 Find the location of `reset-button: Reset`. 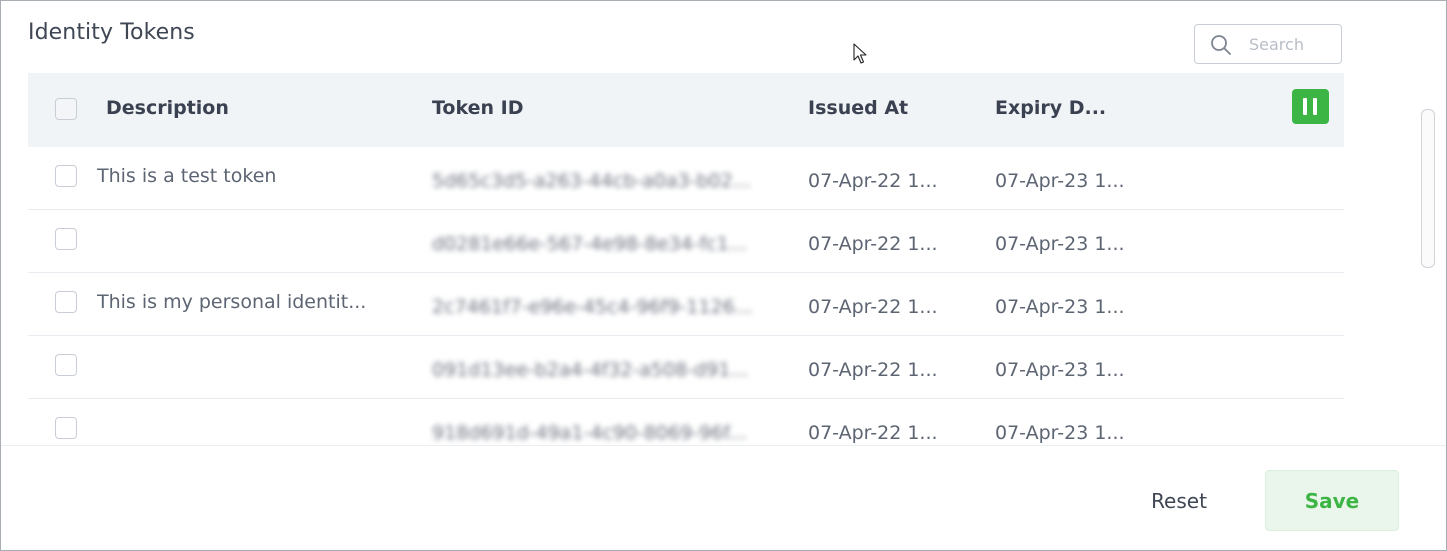

reset-button: Reset is located at coordinates (1179, 501).